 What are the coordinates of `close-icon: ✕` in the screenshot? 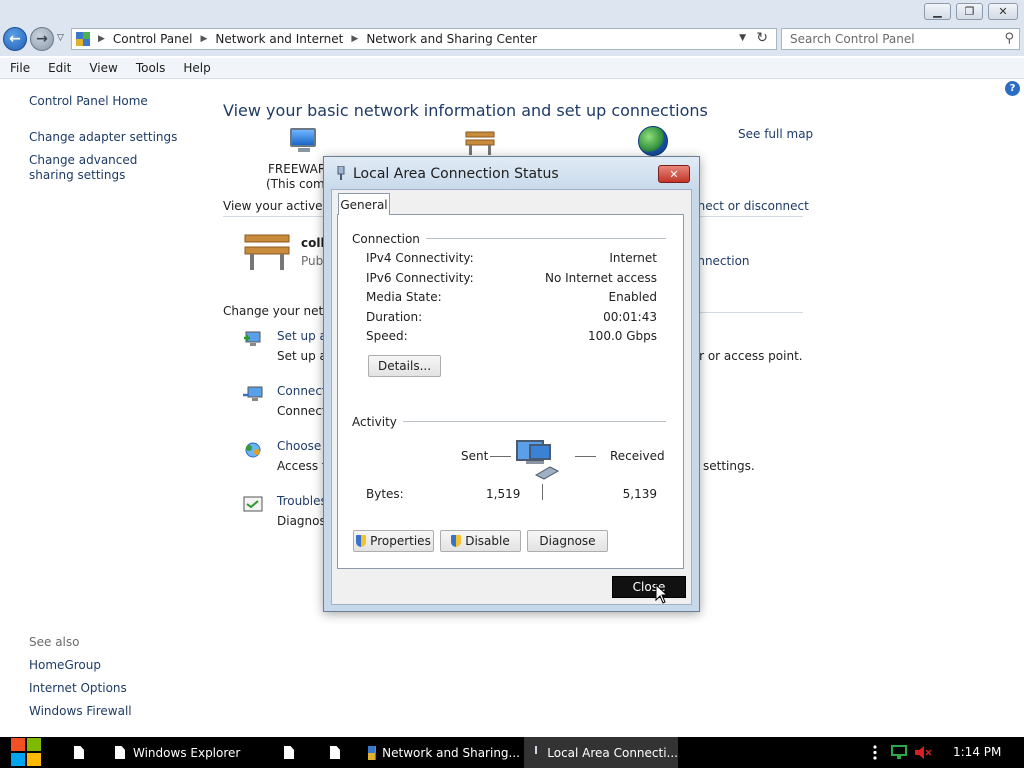 It's located at (1003, 11).